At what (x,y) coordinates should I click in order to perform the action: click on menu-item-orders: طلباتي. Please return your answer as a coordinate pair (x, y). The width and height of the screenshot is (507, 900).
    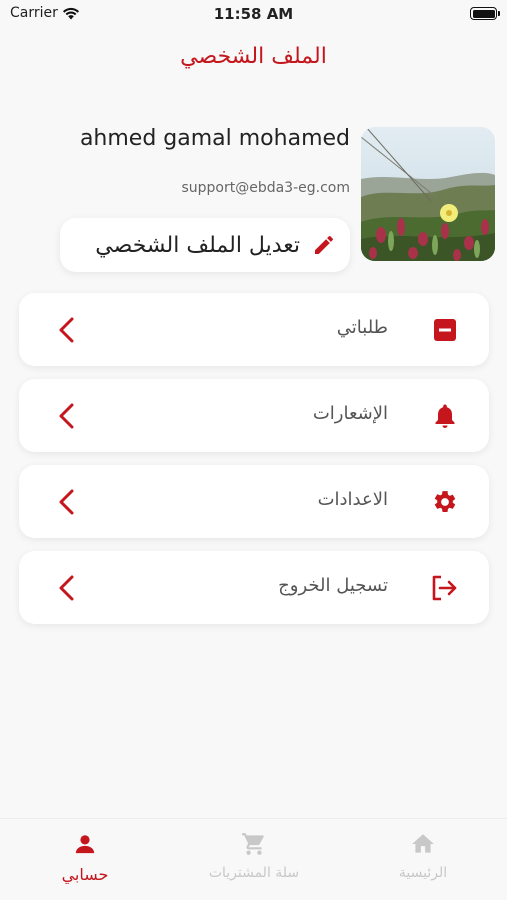
    Looking at the image, I should click on (254, 329).